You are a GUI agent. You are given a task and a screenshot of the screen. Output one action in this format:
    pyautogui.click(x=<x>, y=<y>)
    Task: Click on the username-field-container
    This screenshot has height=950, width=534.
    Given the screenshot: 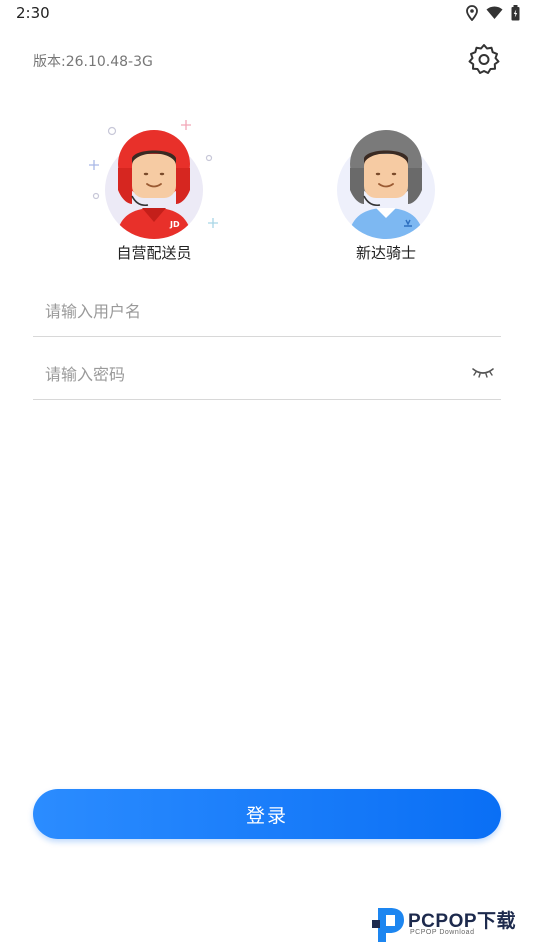 What is the action you would take?
    pyautogui.click(x=267, y=312)
    